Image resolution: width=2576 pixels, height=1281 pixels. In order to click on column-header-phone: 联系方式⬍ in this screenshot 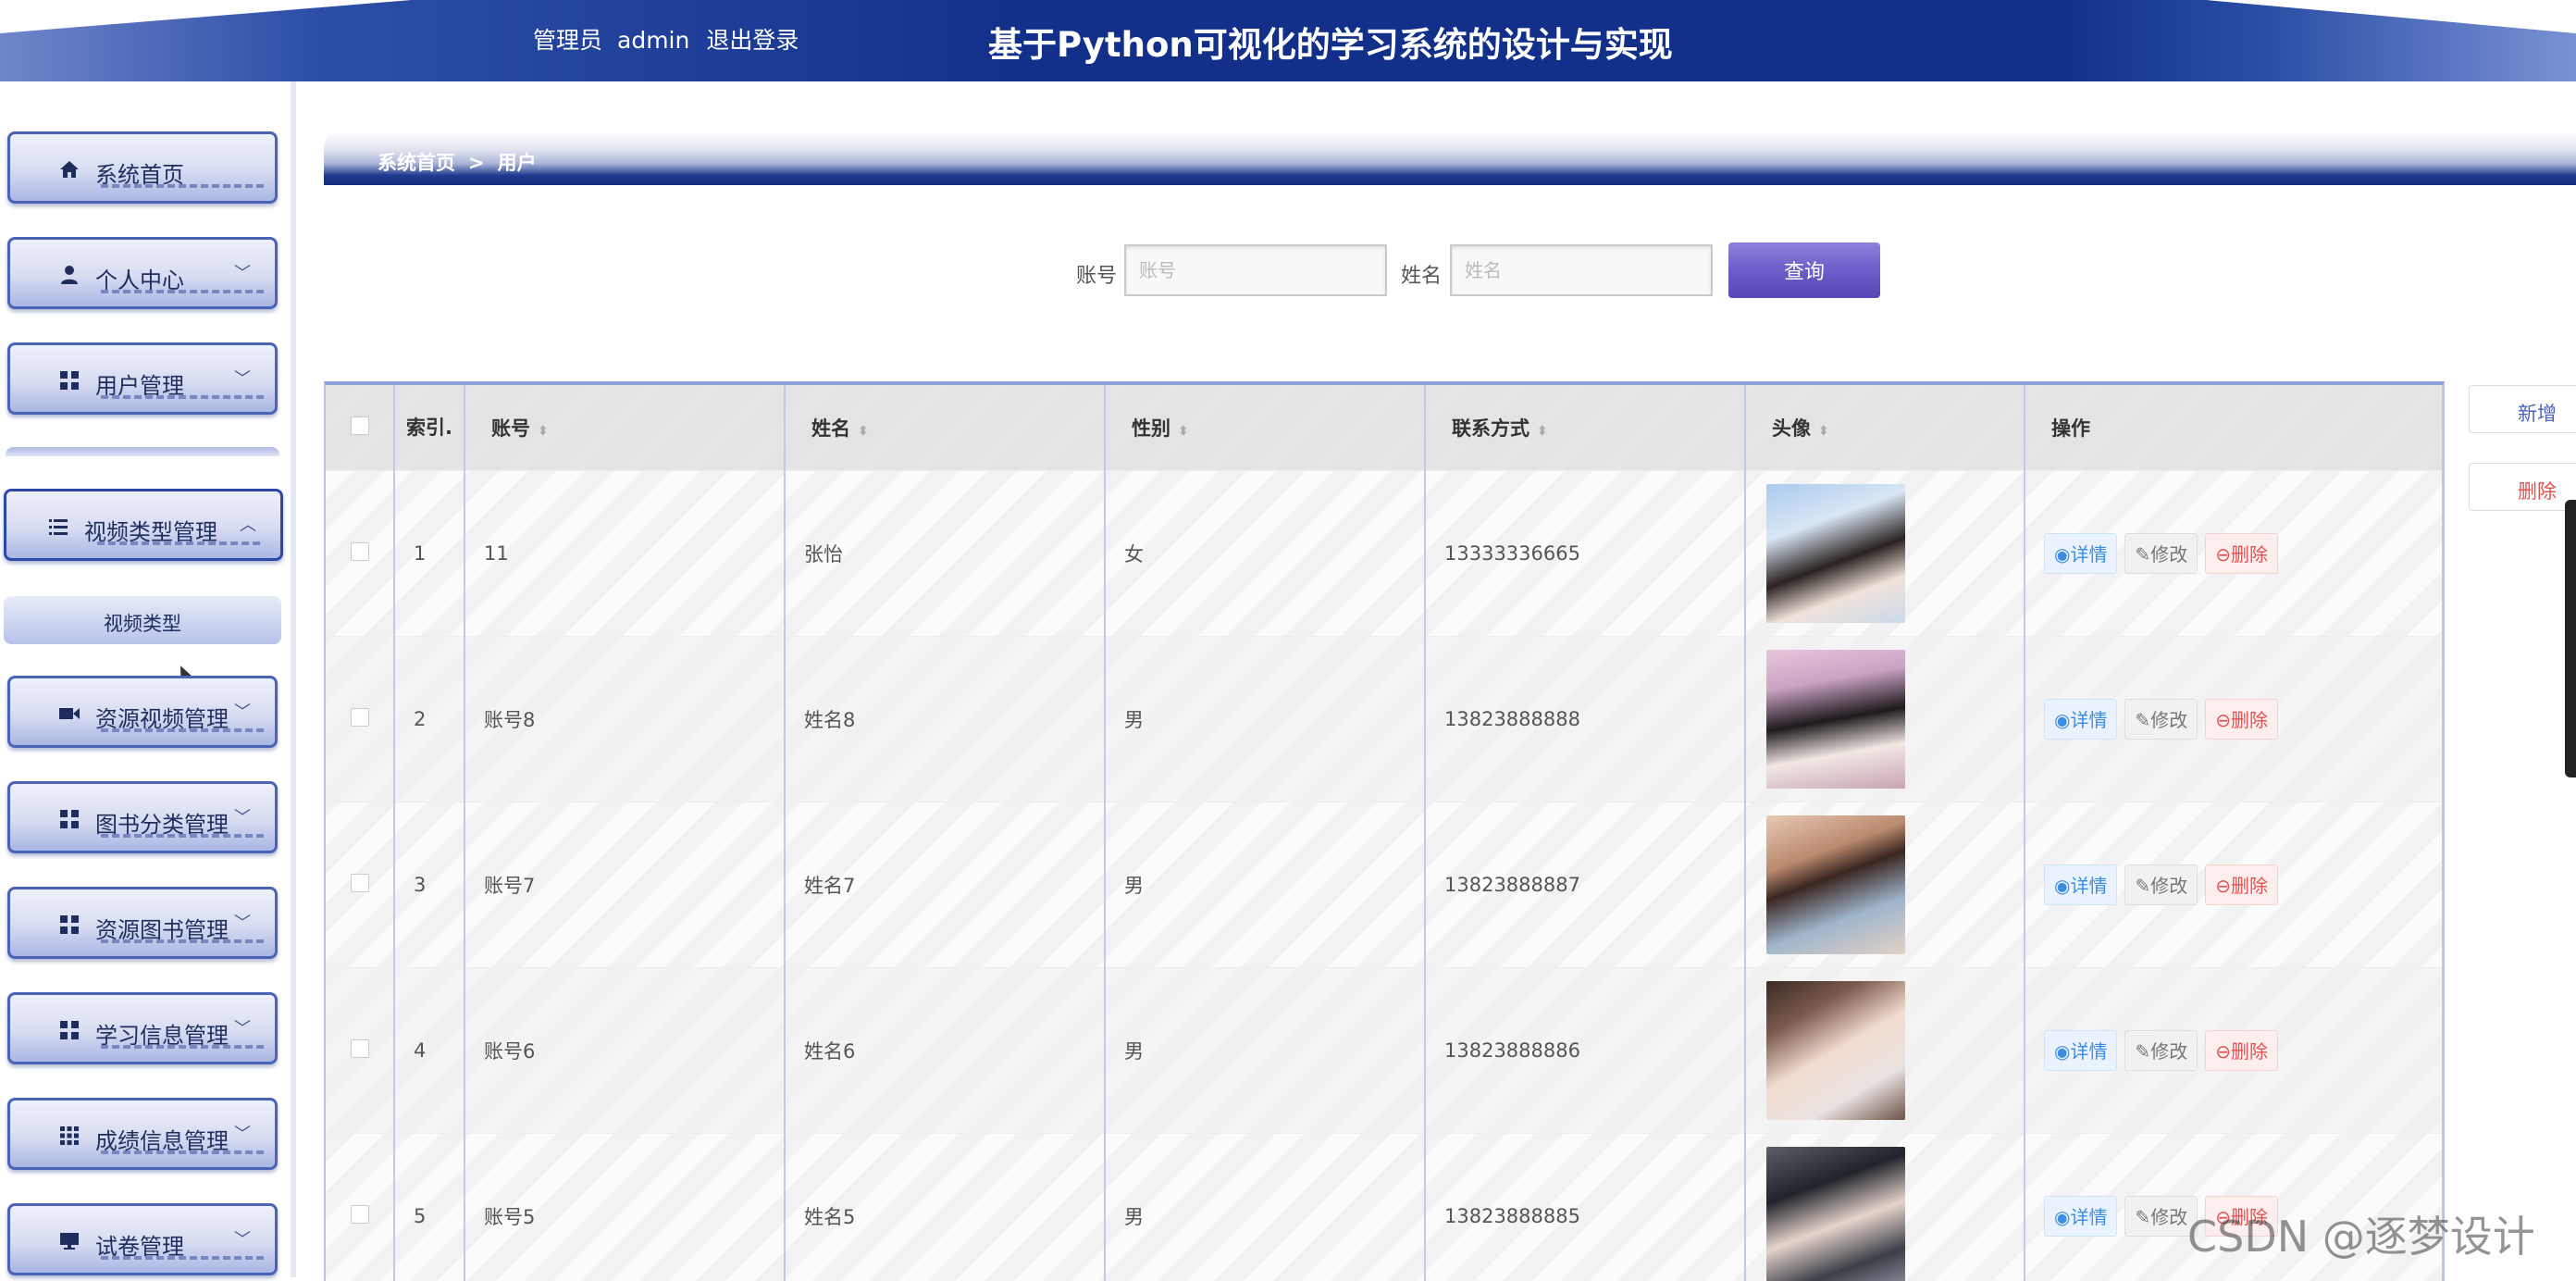, I will do `click(1585, 428)`.